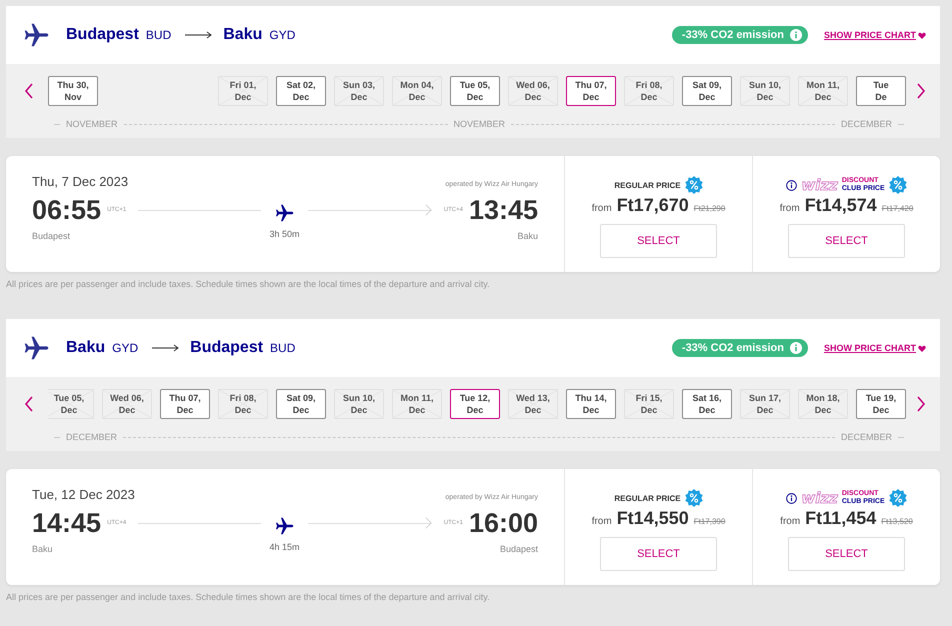 The width and height of the screenshot is (952, 626). Describe the element at coordinates (840, 518) in the screenshot. I see `price: Ft11,454` at that location.